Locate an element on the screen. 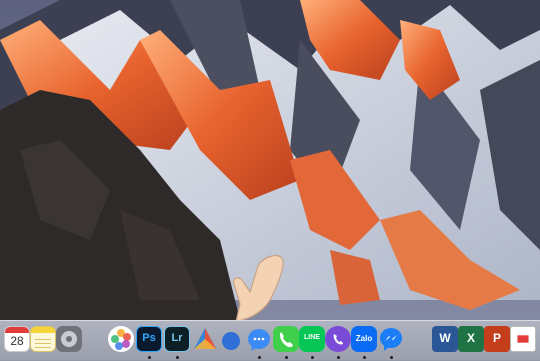  zalo-icon: Zalo is located at coordinates (364, 338).